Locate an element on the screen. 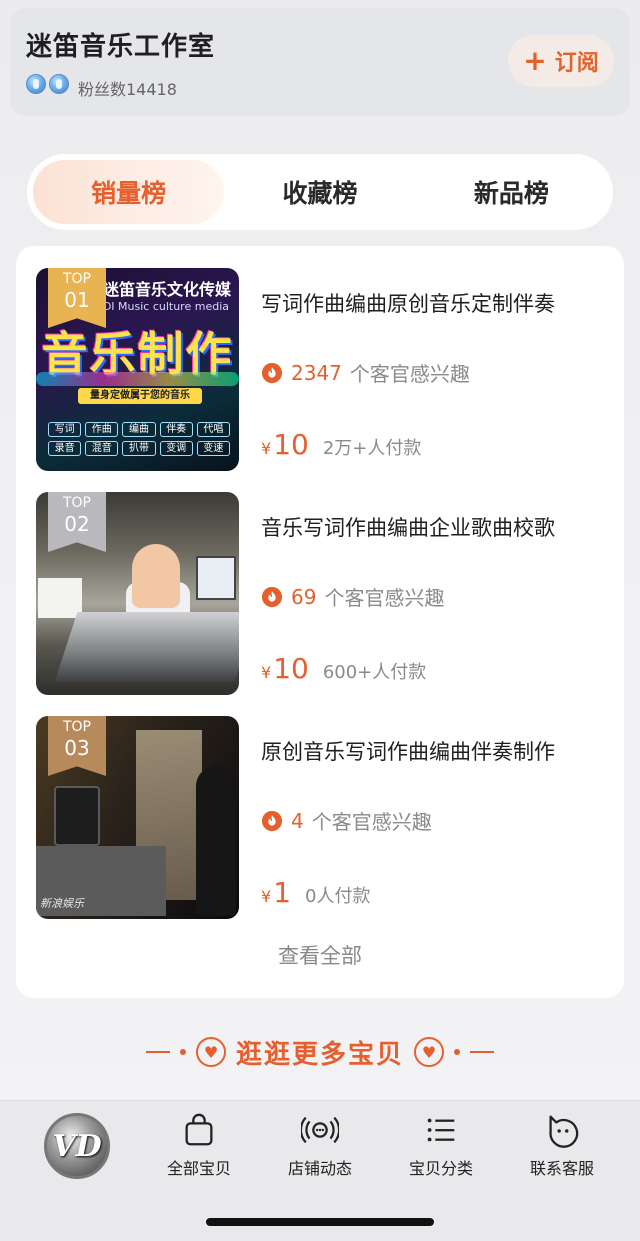  price-row: ¥ 1 0人付款 is located at coordinates (315, 892).